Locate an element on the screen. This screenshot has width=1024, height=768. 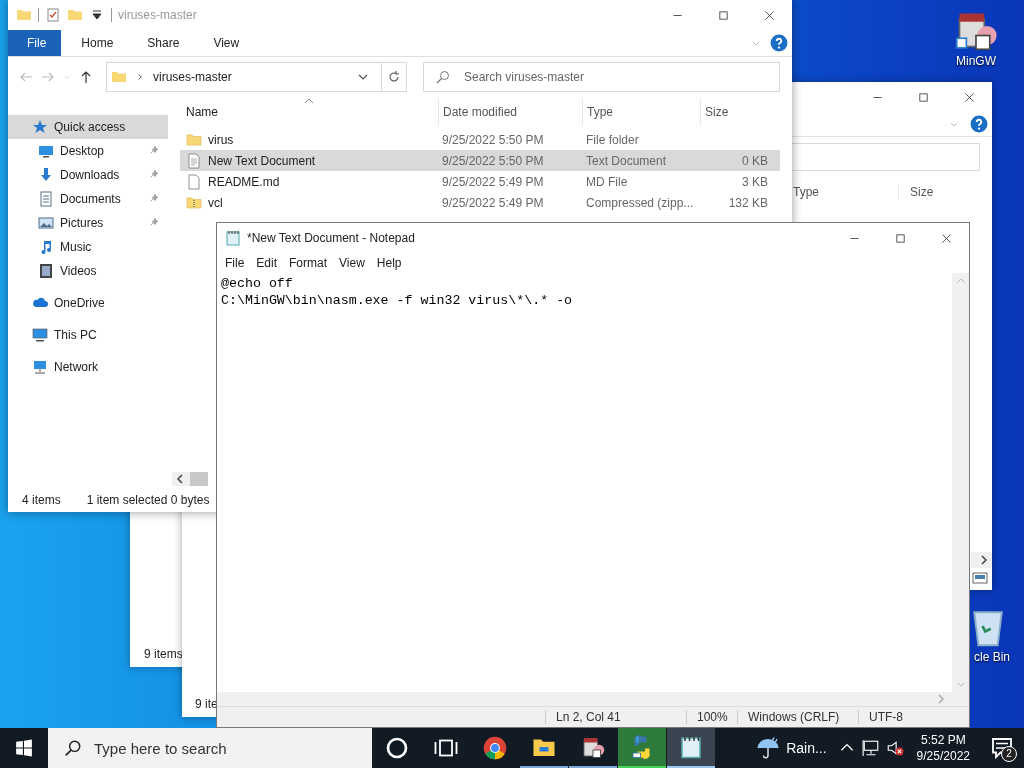
ribbon-tab: Share is located at coordinates (163, 43).